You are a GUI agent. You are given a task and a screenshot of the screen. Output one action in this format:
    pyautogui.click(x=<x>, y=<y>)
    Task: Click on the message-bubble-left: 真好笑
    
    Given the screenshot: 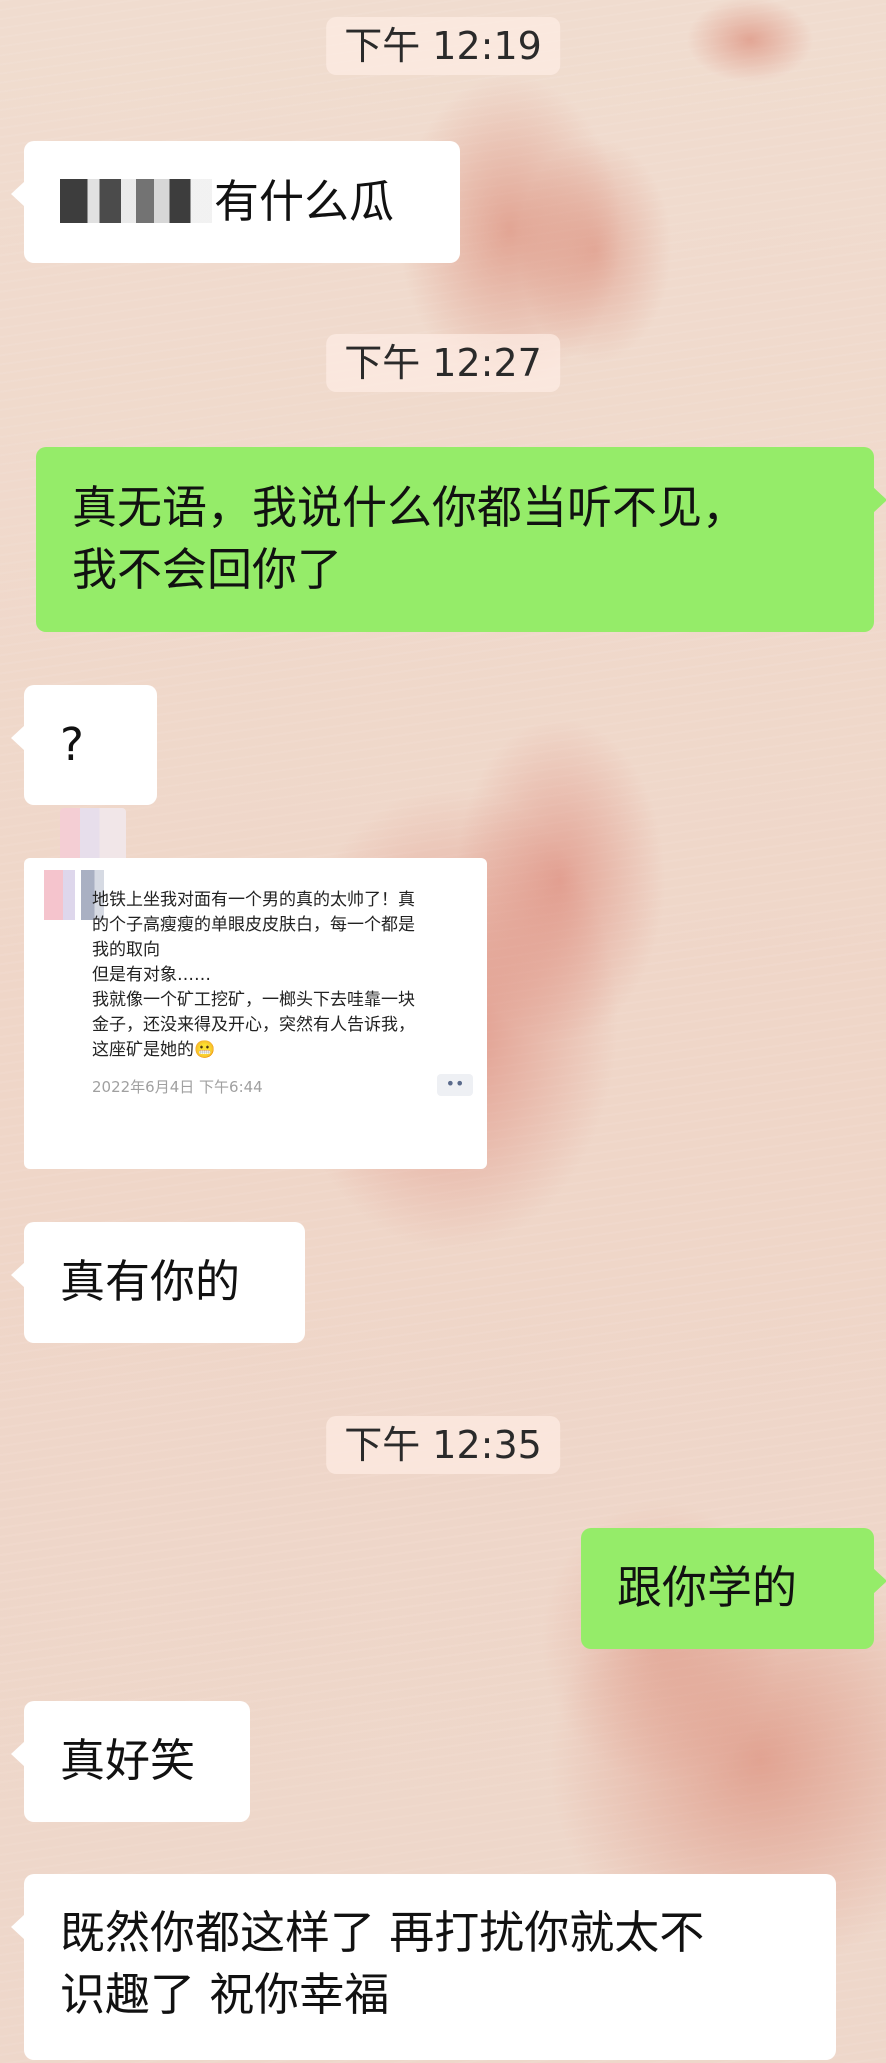 What is the action you would take?
    pyautogui.click(x=130, y=1761)
    